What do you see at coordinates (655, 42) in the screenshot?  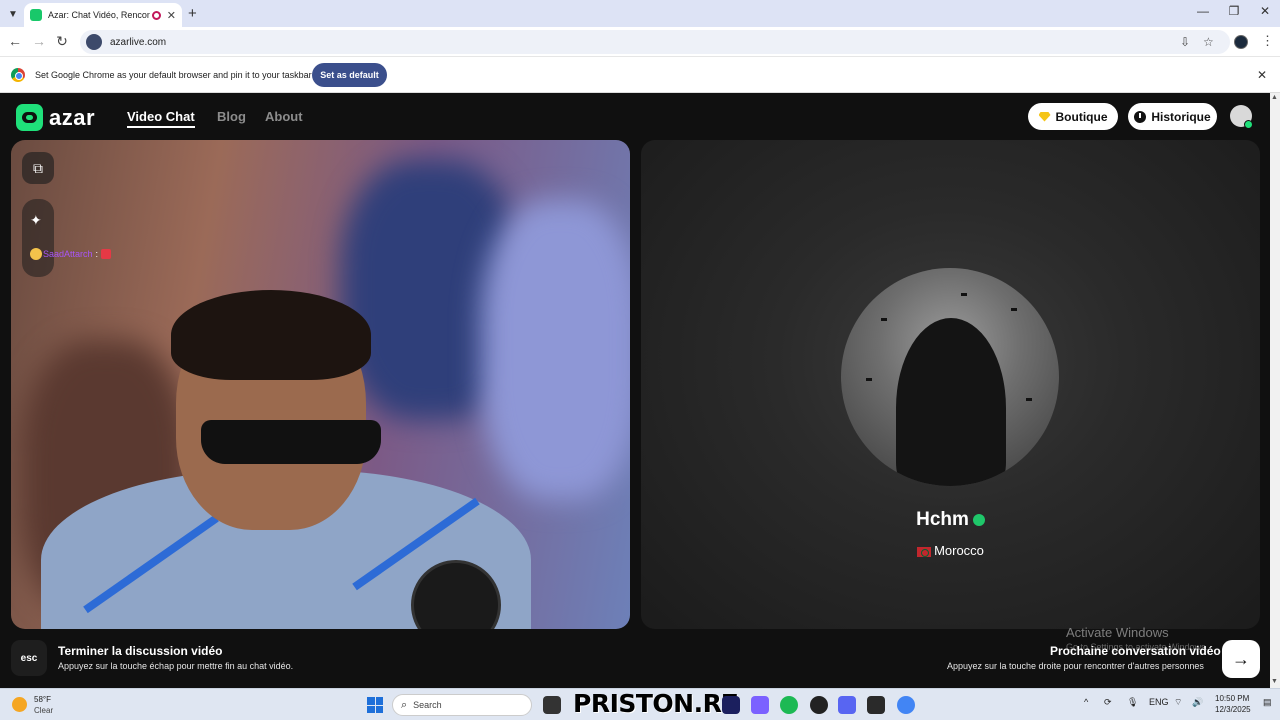 I see `address-bar: azarlive.com ⇩ ☆` at bounding box center [655, 42].